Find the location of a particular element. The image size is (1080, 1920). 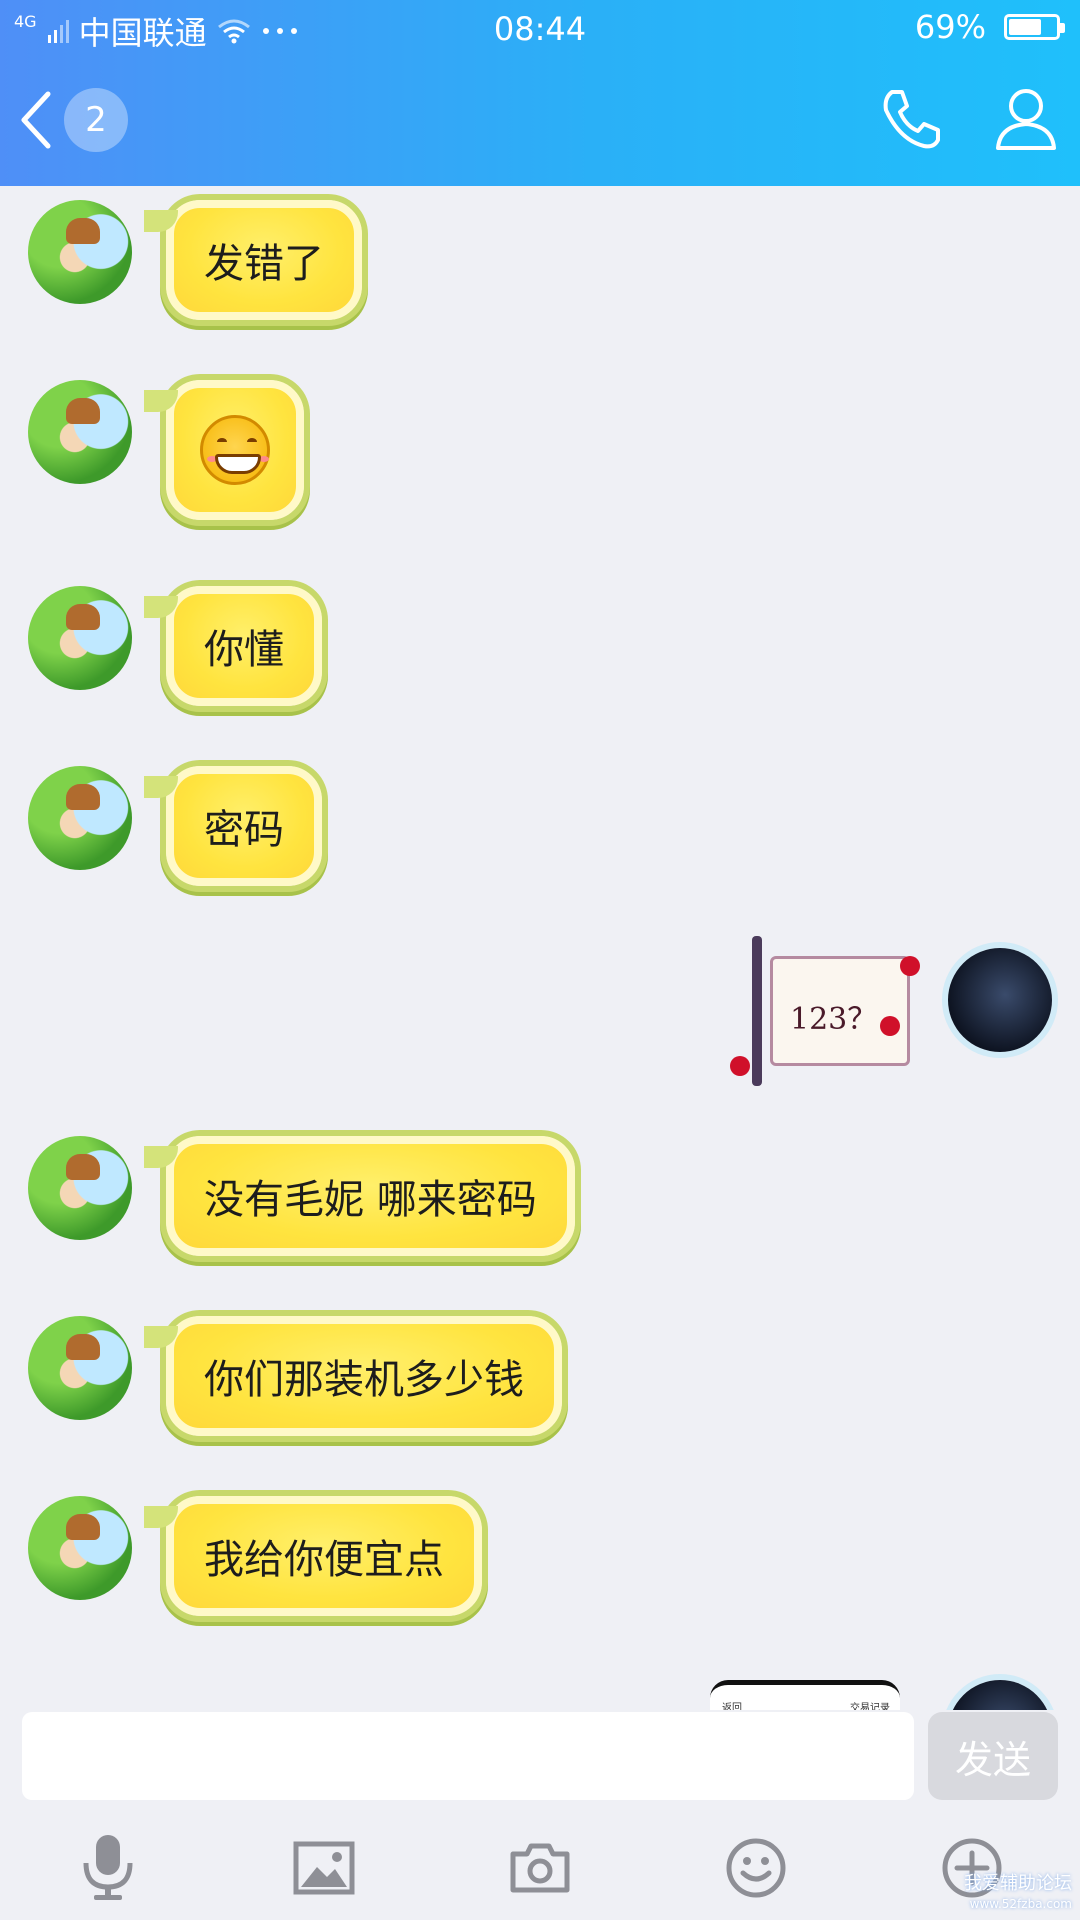

emoji-icon is located at coordinates (756, 1868).